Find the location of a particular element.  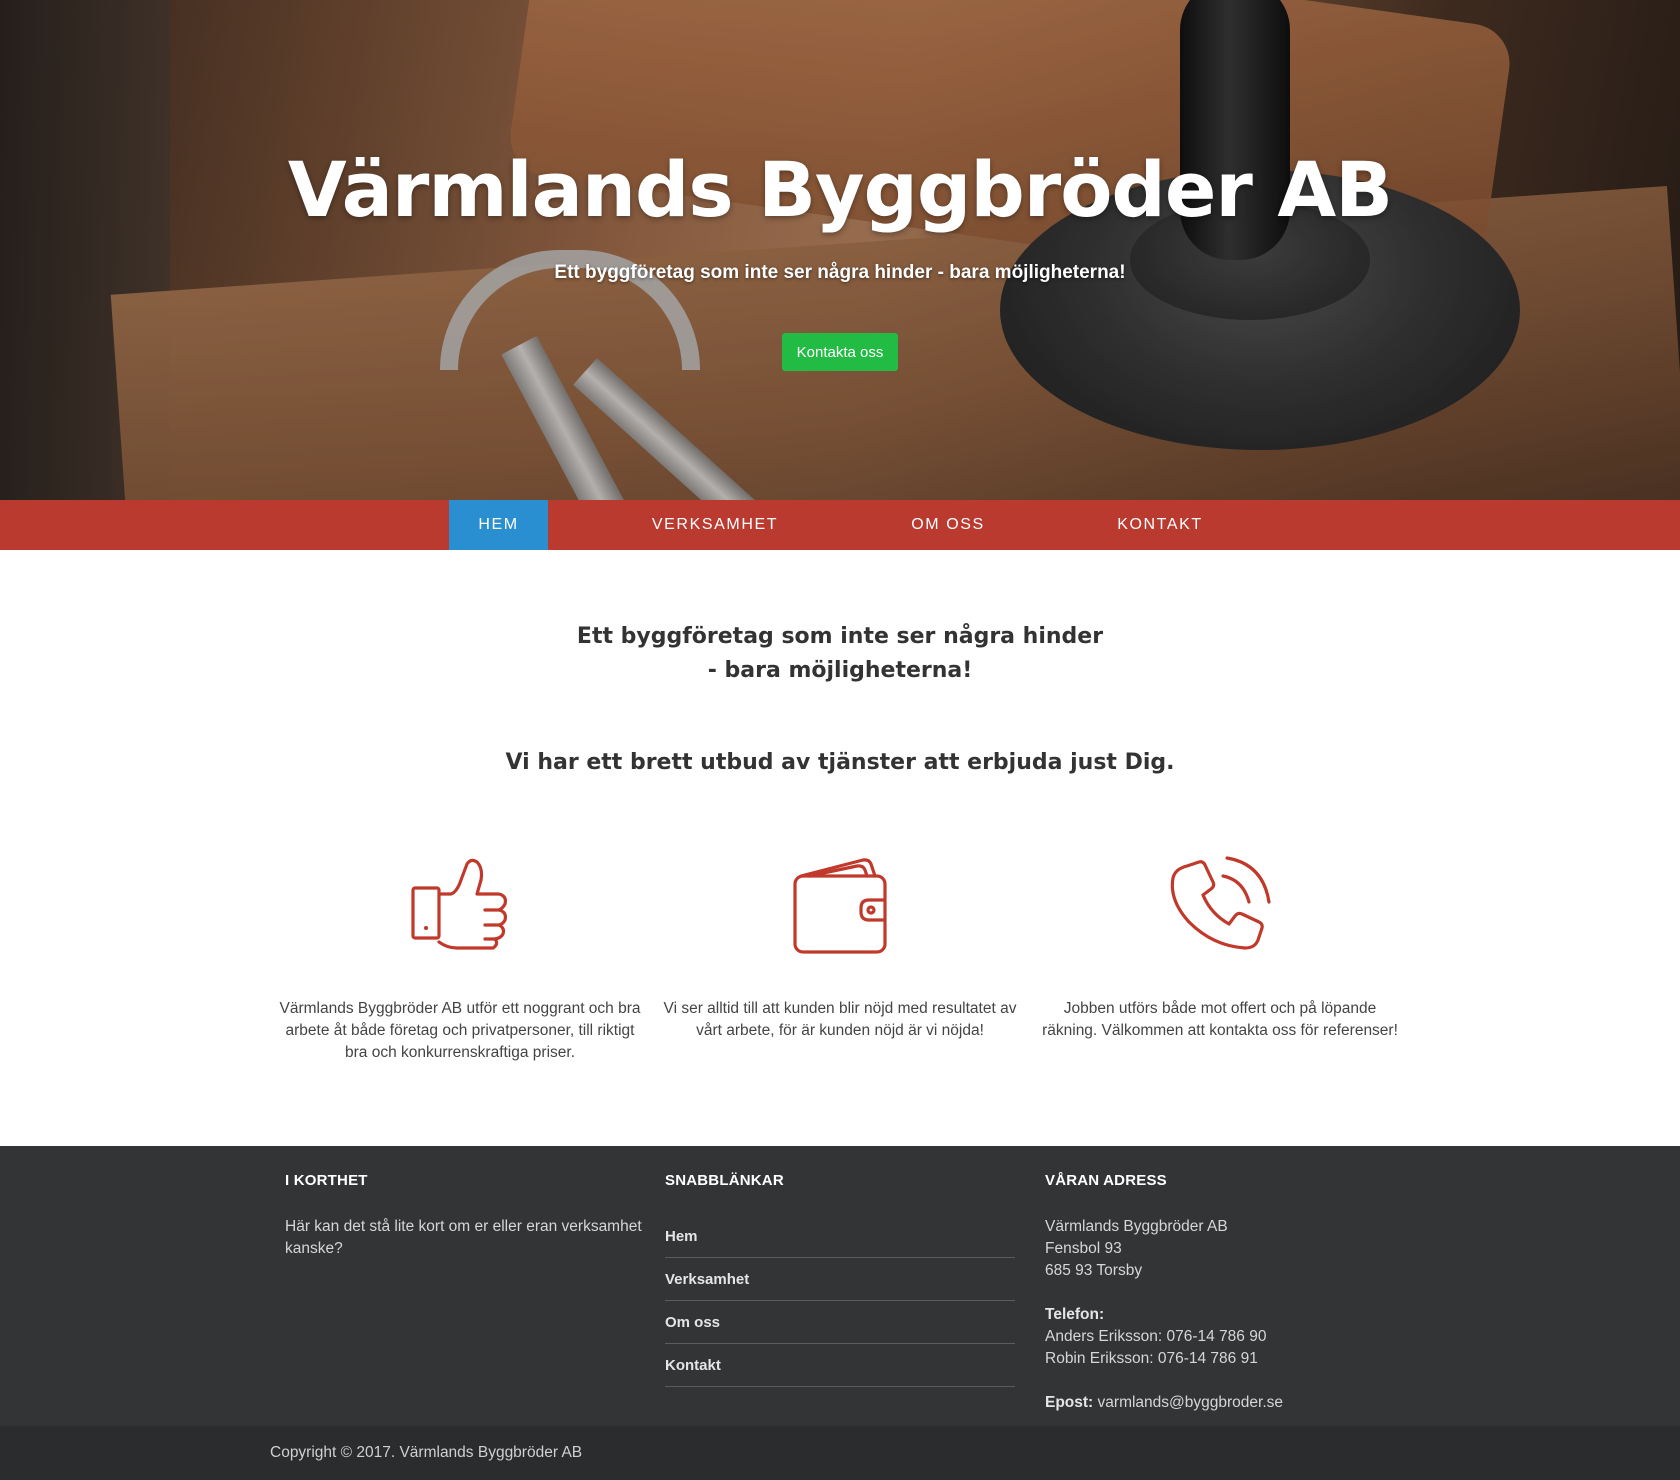

footer-link-verksamhet: Verksamhet is located at coordinates (707, 1279).